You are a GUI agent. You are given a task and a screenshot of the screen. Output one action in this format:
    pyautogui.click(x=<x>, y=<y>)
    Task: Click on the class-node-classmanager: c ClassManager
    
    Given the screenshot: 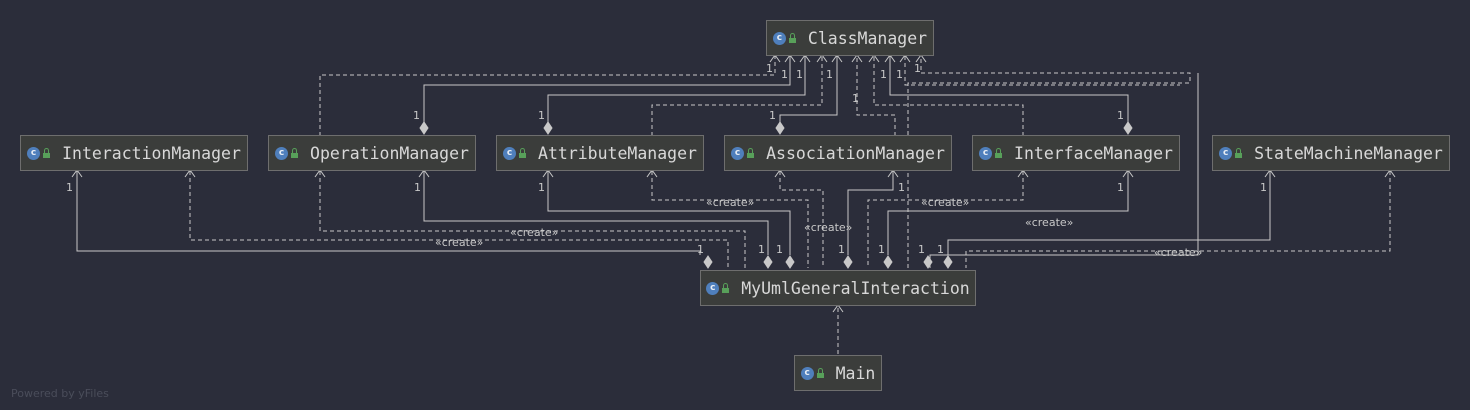 What is the action you would take?
    pyautogui.click(x=850, y=38)
    